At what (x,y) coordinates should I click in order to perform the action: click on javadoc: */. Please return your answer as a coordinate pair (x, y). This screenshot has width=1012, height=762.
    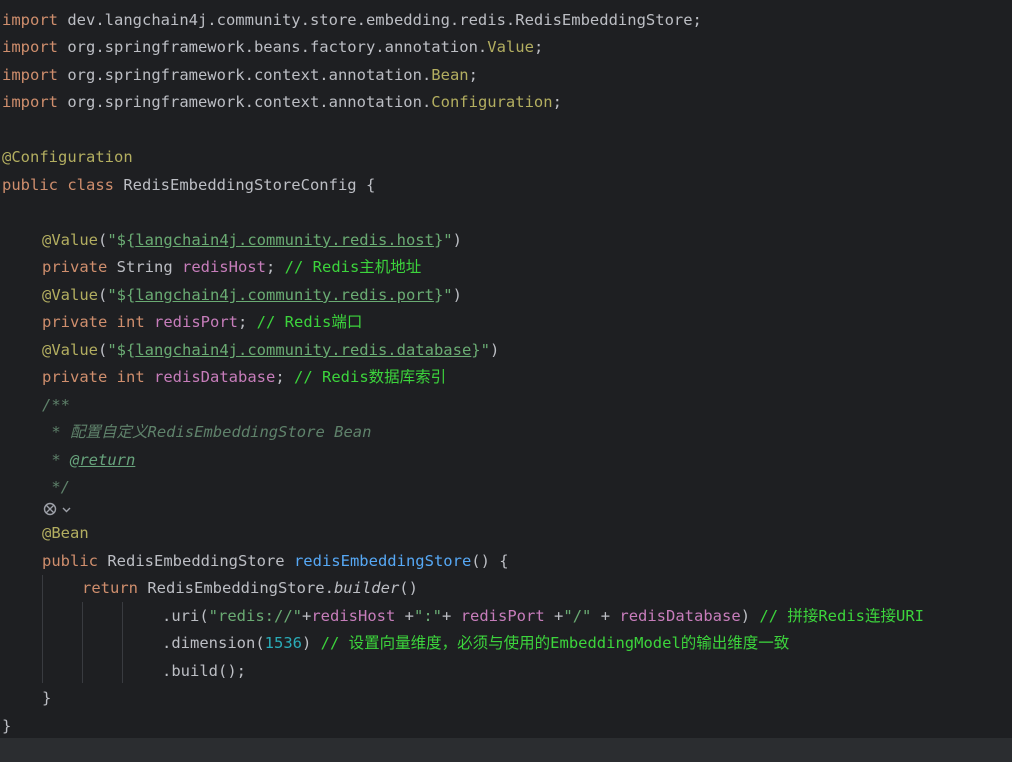
    Looking at the image, I should click on (56, 487).